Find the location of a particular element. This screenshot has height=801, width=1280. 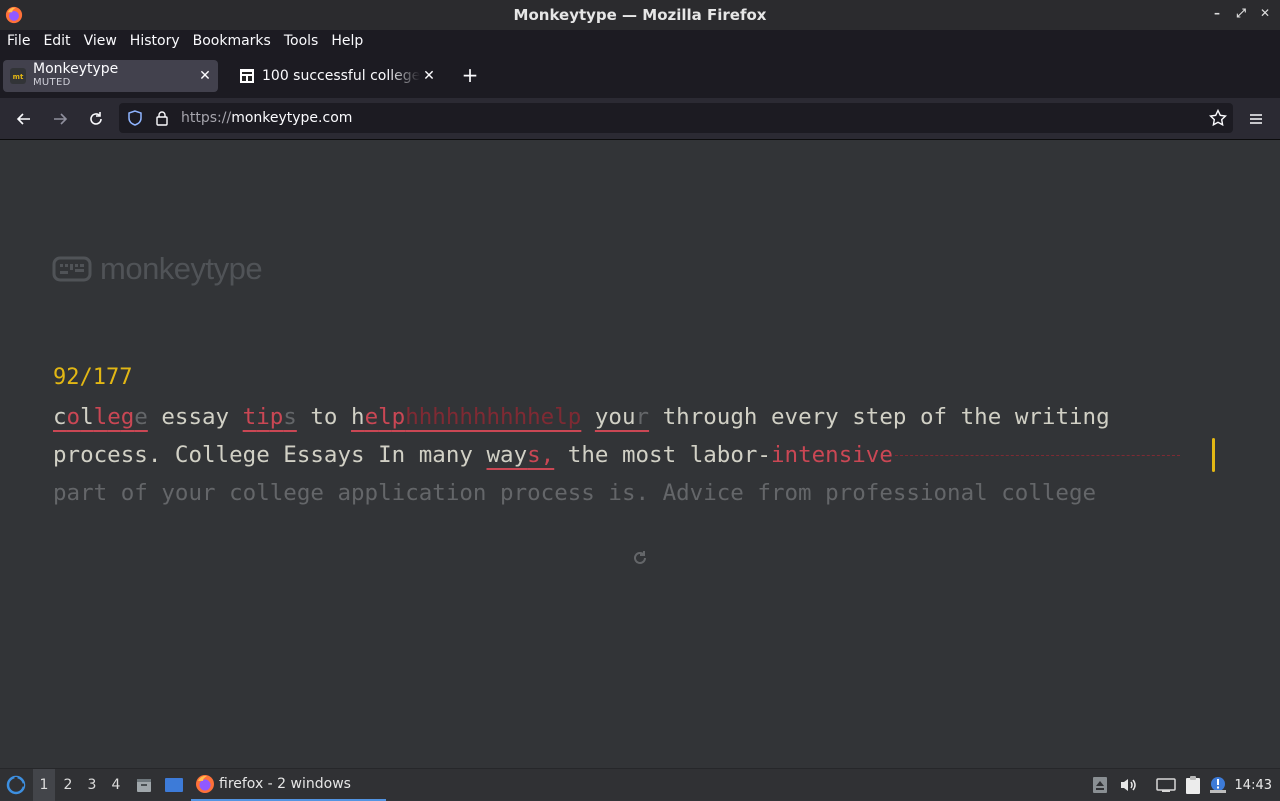

word-letters: g is located at coordinates (127, 417).